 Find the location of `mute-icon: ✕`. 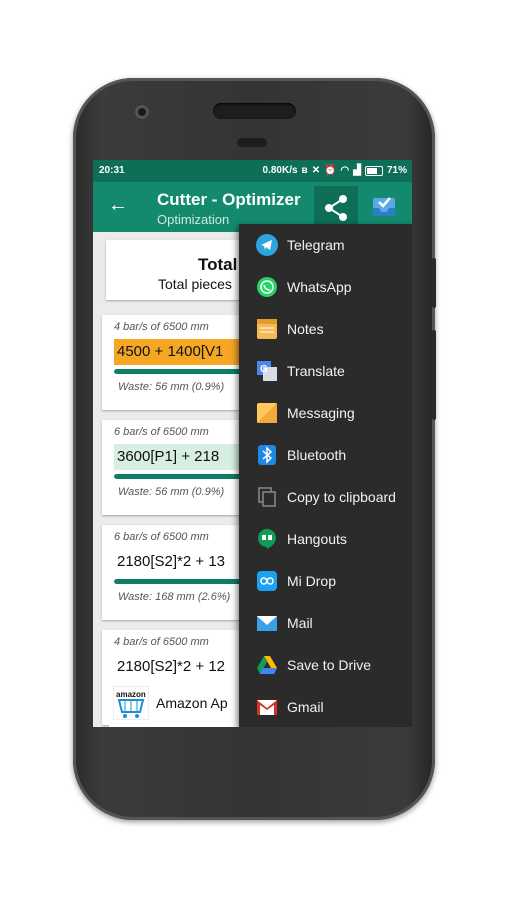

mute-icon: ✕ is located at coordinates (316, 170).